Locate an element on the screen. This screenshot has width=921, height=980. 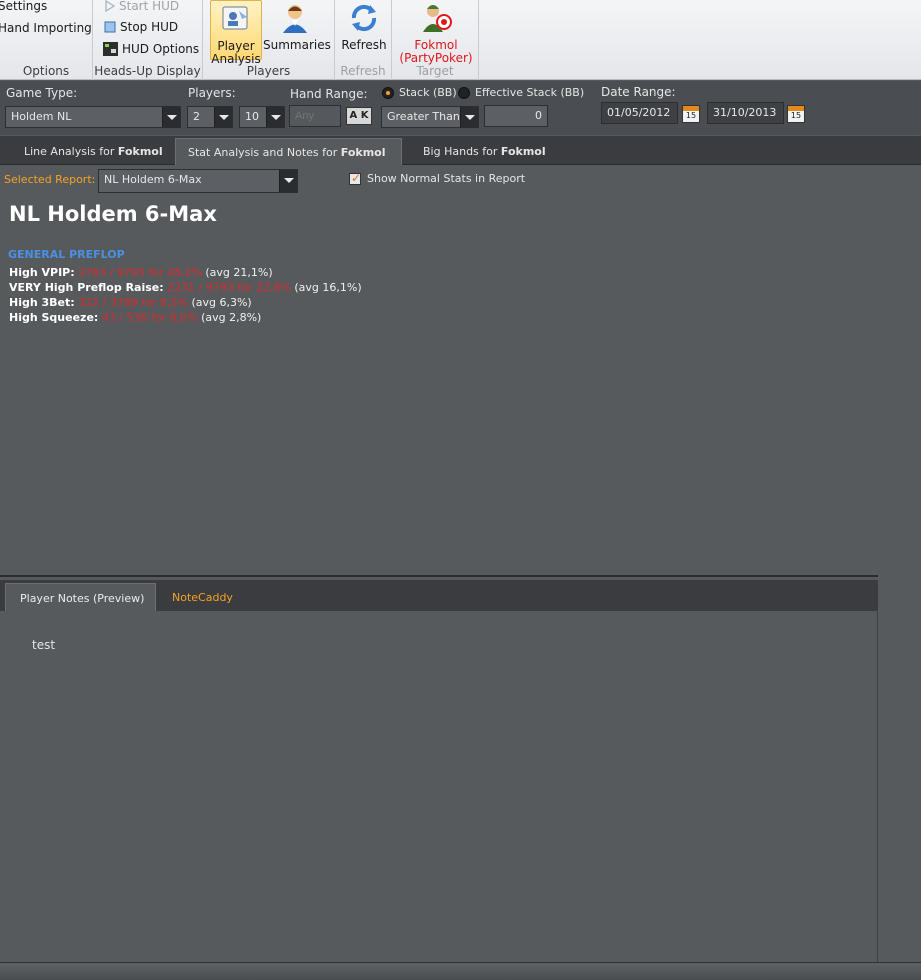
refresh-button: Refresh is located at coordinates (364, 26).